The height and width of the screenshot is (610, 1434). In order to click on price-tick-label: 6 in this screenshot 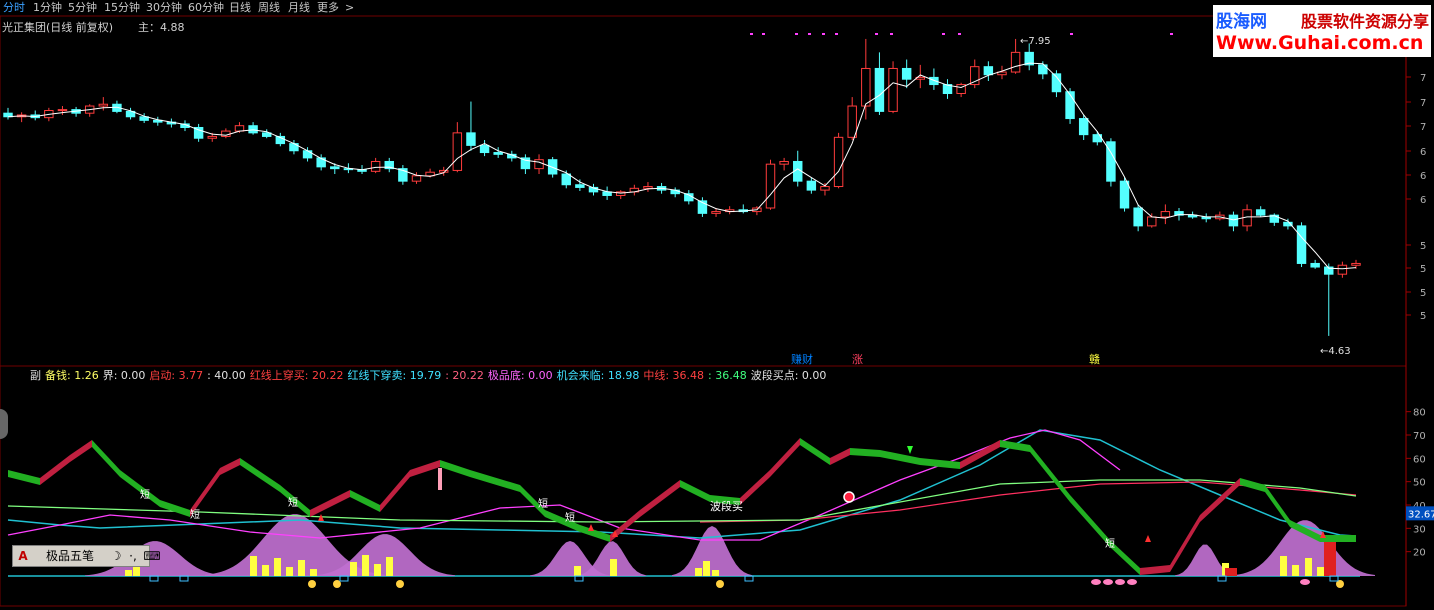, I will do `click(1423, 152)`.